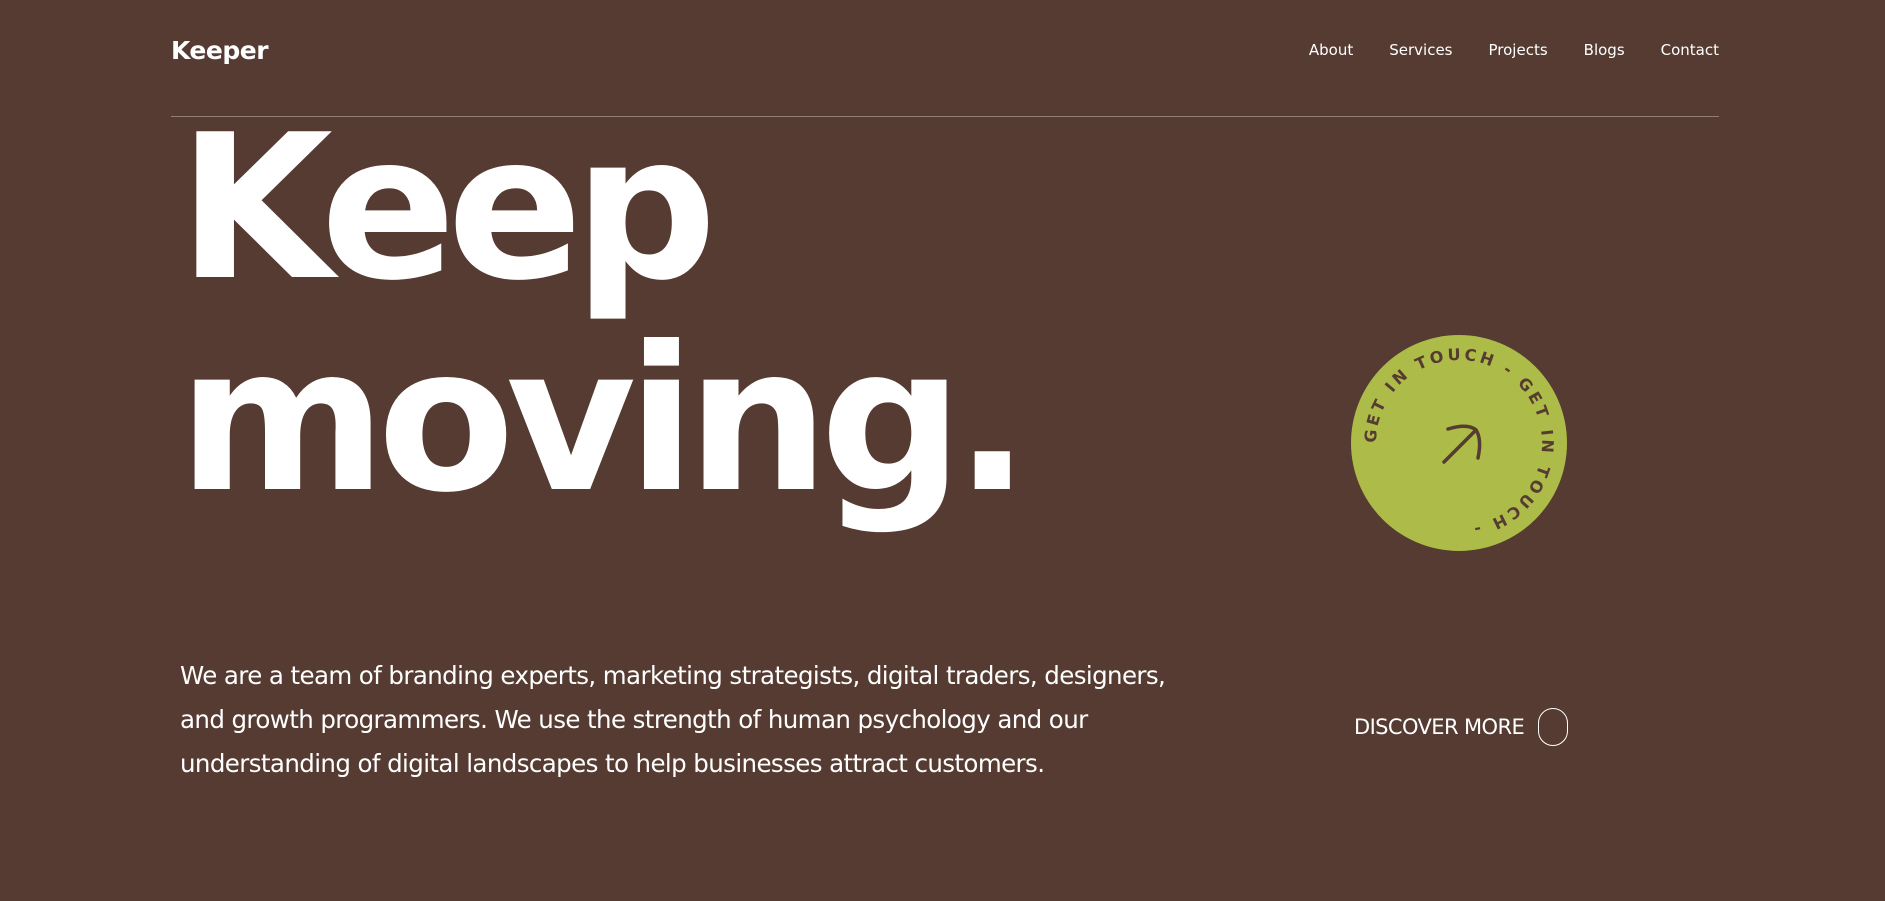 The height and width of the screenshot is (901, 1885). What do you see at coordinates (604, 420) in the screenshot?
I see `hero-title-line-2: moving.` at bounding box center [604, 420].